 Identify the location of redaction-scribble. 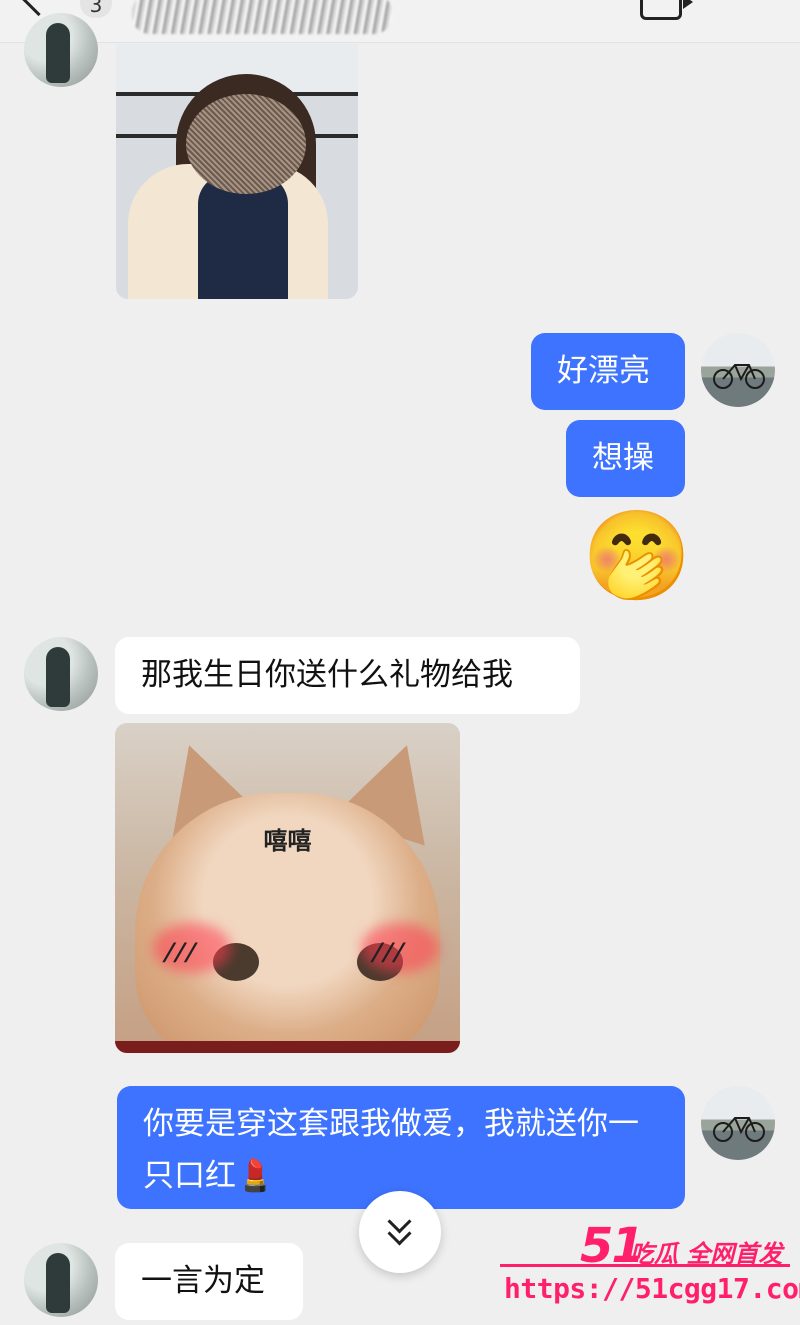
(246, 144).